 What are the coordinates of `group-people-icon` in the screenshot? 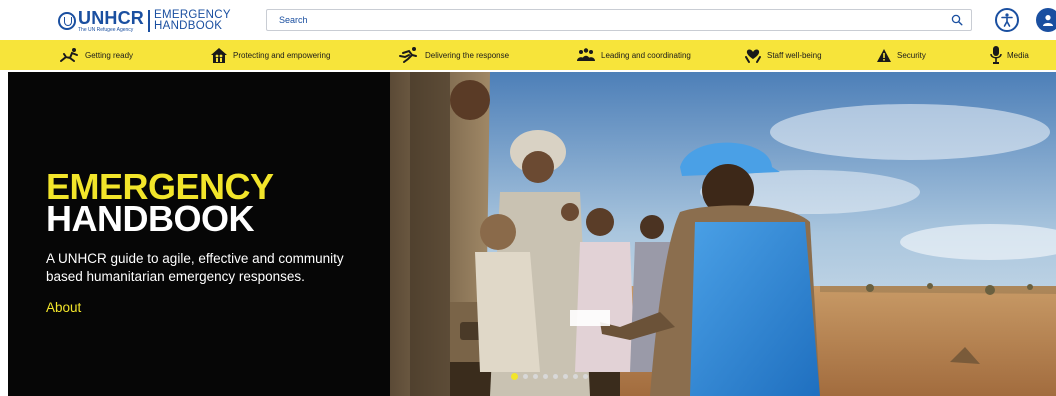 It's located at (586, 54).